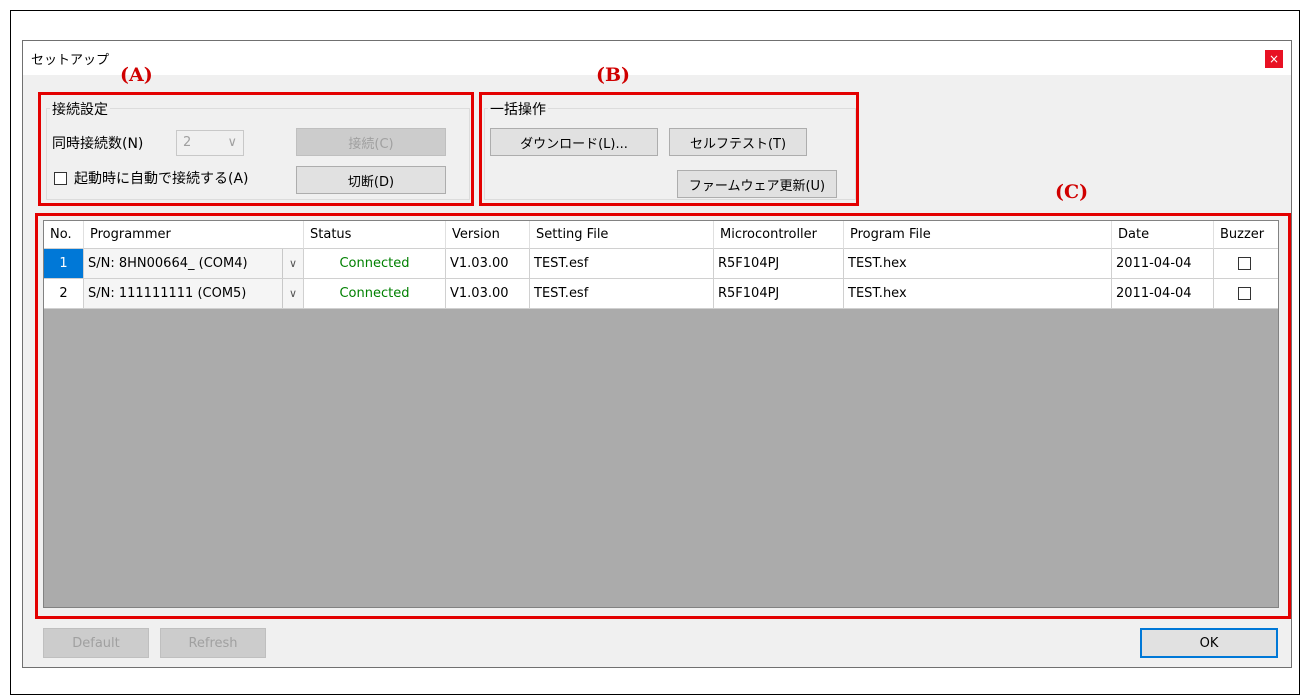  I want to click on callout-c: (C), so click(1072, 192).